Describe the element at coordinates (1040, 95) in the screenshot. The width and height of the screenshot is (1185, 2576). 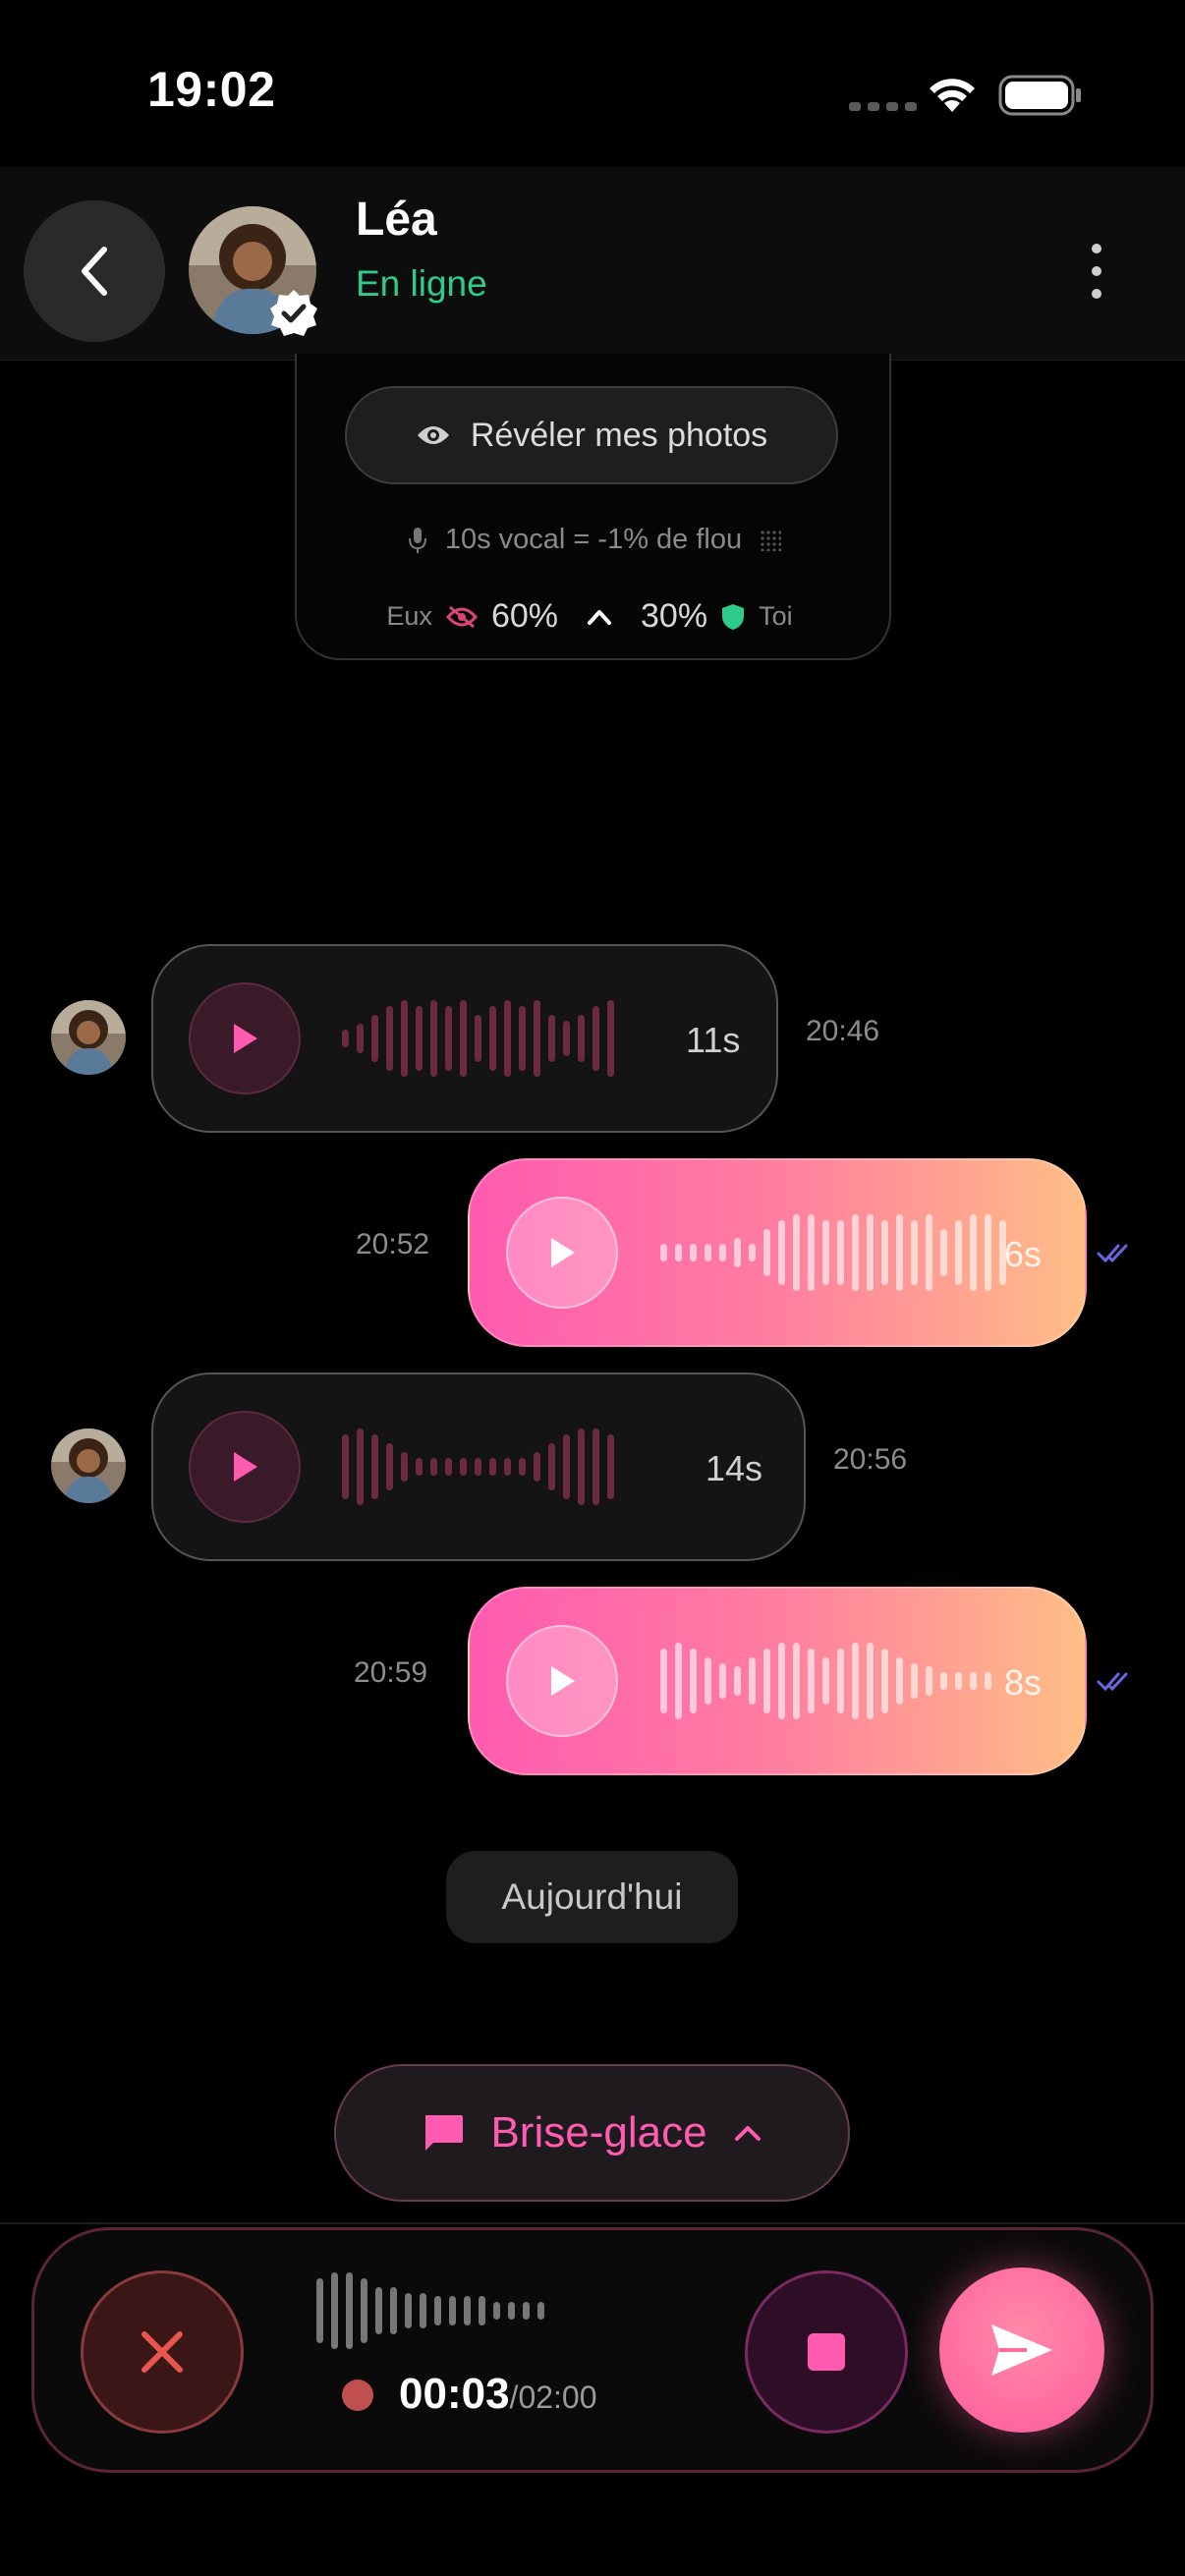
I see `battery-icon` at that location.